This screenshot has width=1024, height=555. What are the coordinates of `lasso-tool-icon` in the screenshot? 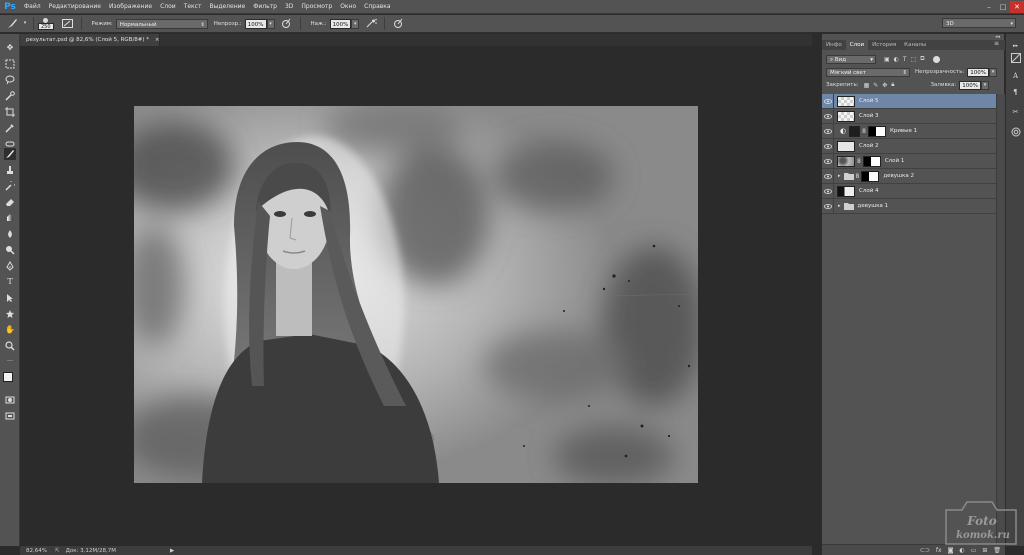 It's located at (10, 80).